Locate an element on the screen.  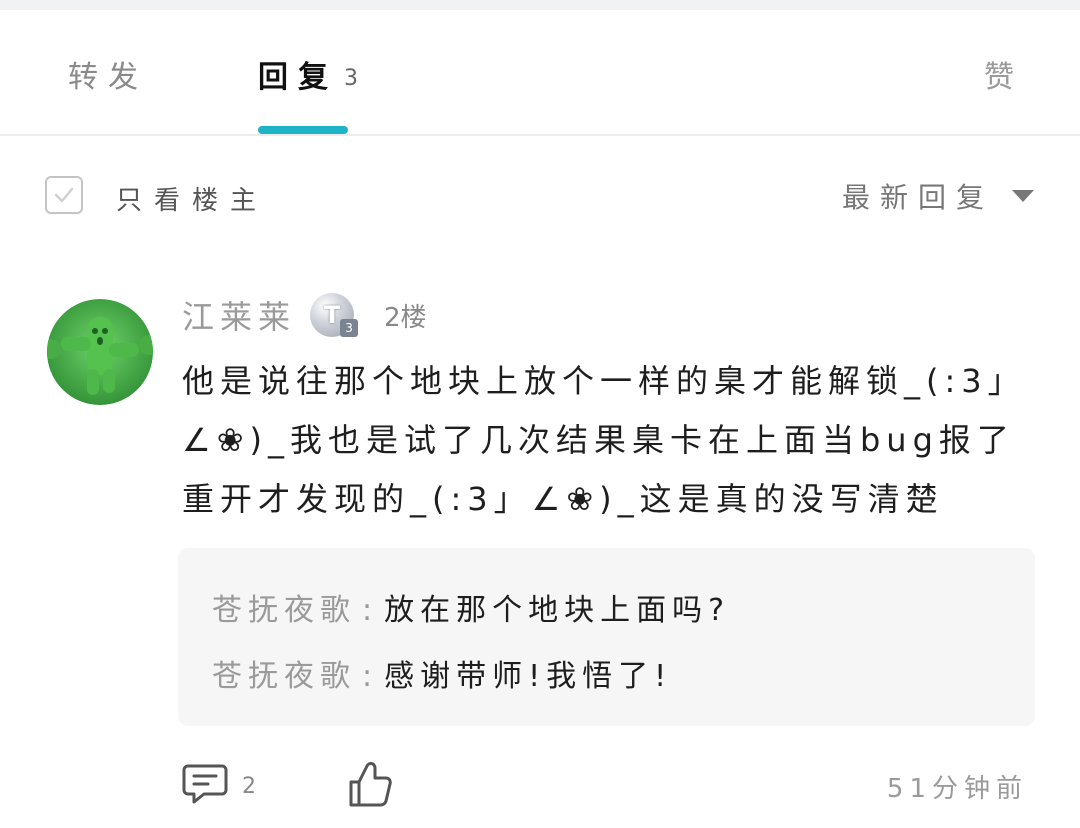
sub-reply-item: 苍抚夜歌: 感谢带师!我悟了! is located at coordinates (606, 677).